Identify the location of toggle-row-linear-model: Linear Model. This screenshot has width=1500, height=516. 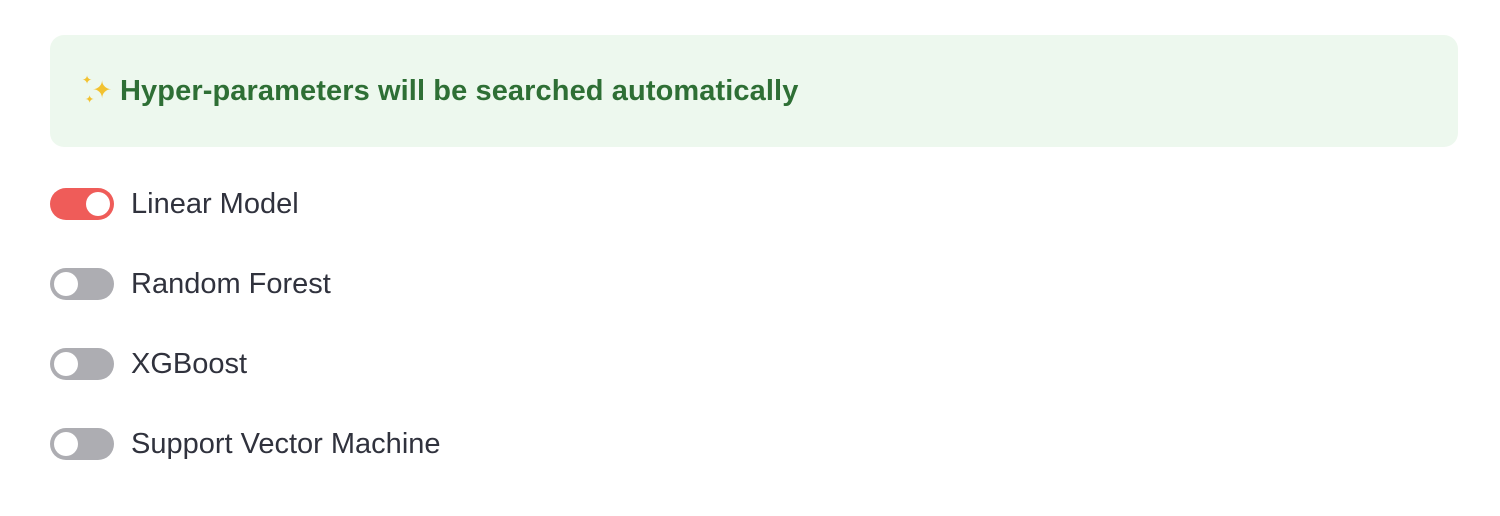
(174, 204).